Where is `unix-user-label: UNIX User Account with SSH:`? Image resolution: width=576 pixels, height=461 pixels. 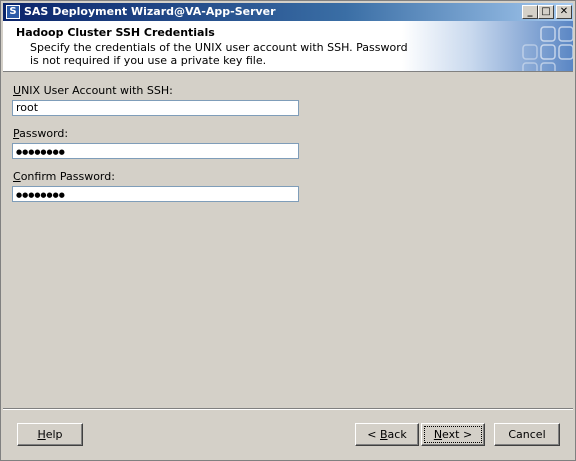 unix-user-label: UNIX User Account with SSH: is located at coordinates (93, 90).